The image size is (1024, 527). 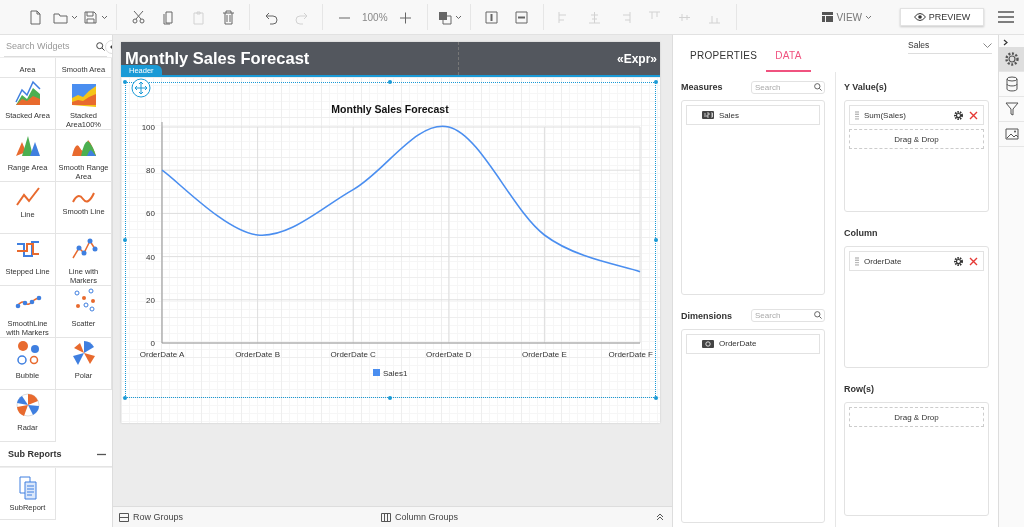 What do you see at coordinates (636, 58) in the screenshot?
I see `expression-field: «Expr»` at bounding box center [636, 58].